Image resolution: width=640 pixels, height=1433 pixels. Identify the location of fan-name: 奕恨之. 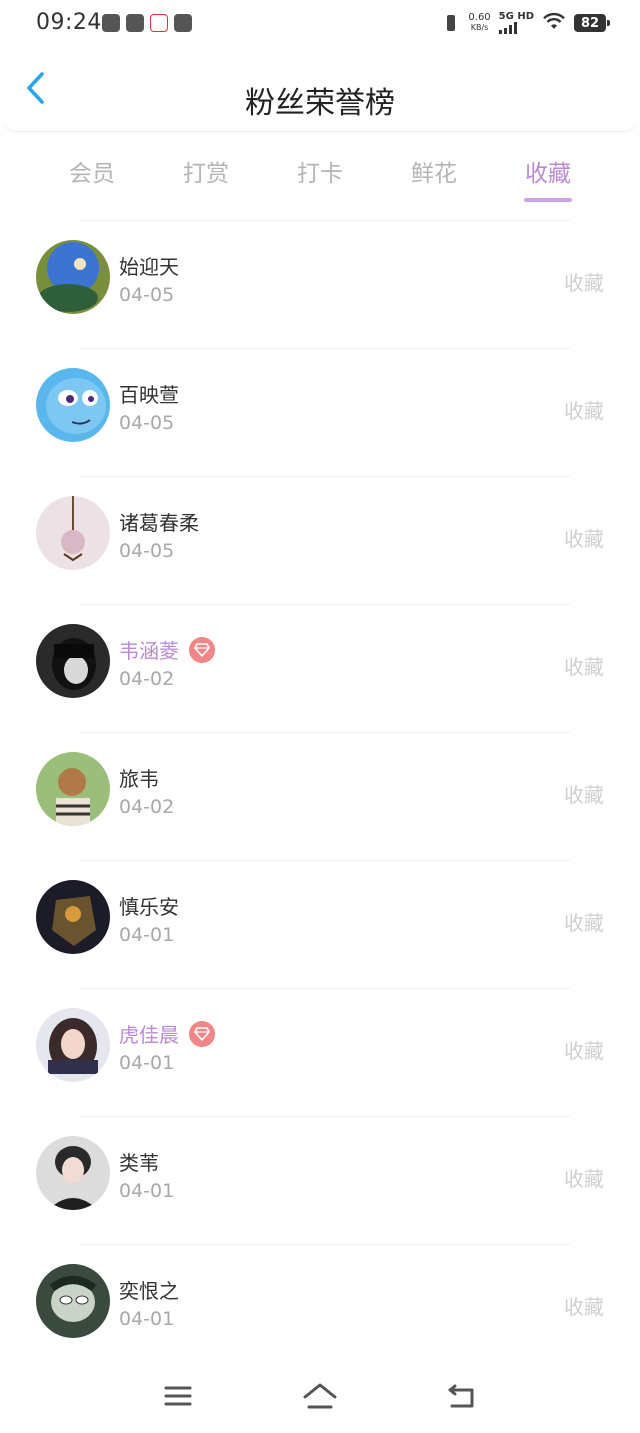
(149, 1291).